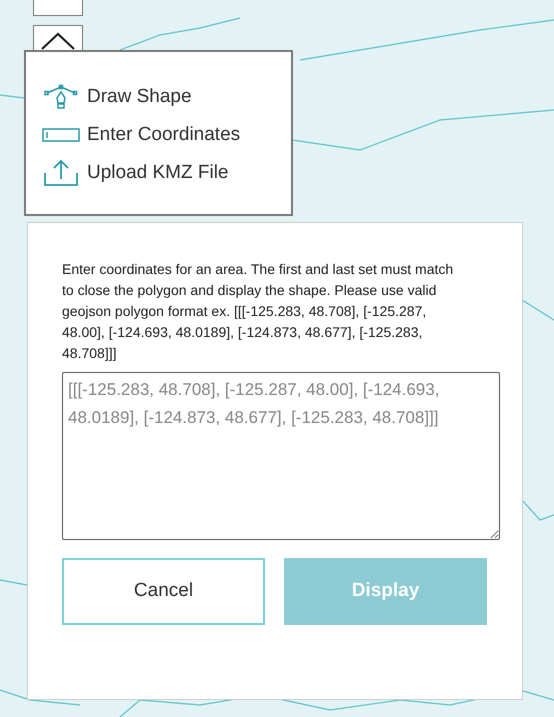 This screenshot has height=717, width=554. What do you see at coordinates (61, 97) in the screenshot?
I see `pen-tool-icon` at bounding box center [61, 97].